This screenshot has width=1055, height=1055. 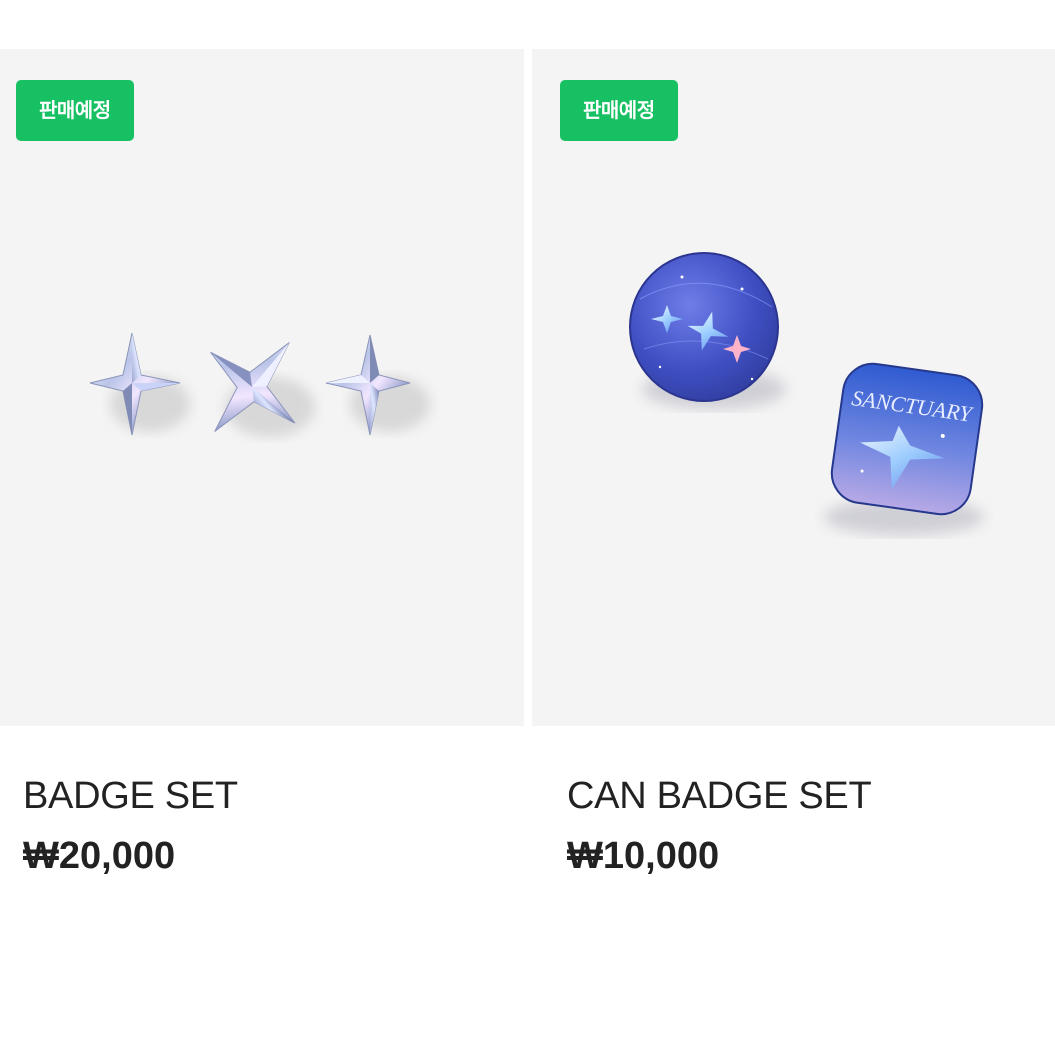 I want to click on product-price: ₩20,000, so click(x=99, y=856).